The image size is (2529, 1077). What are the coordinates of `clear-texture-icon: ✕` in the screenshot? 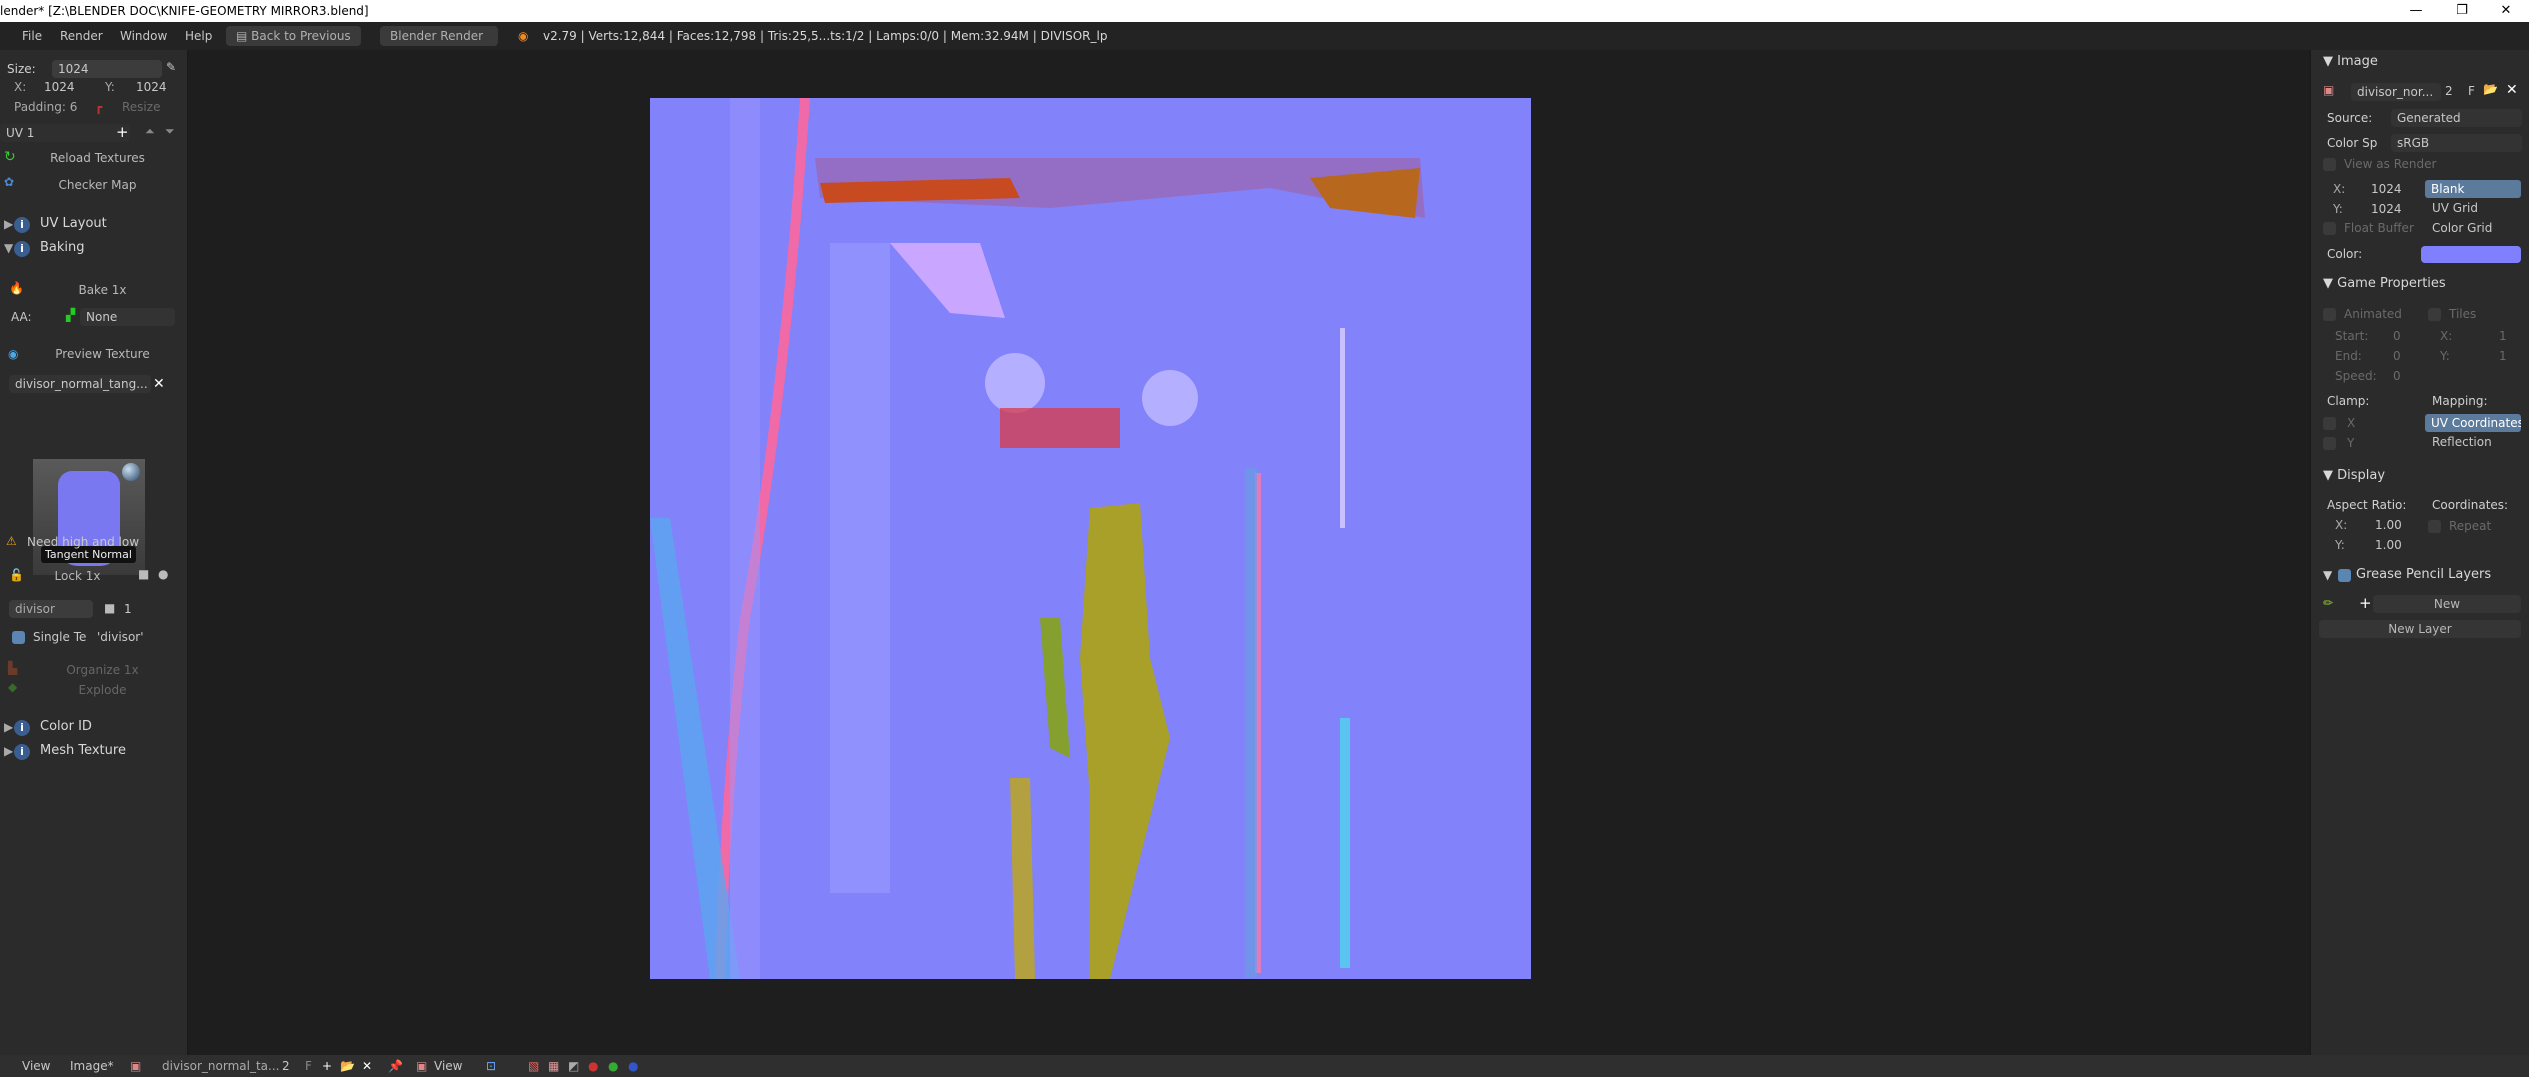 It's located at (159, 384).